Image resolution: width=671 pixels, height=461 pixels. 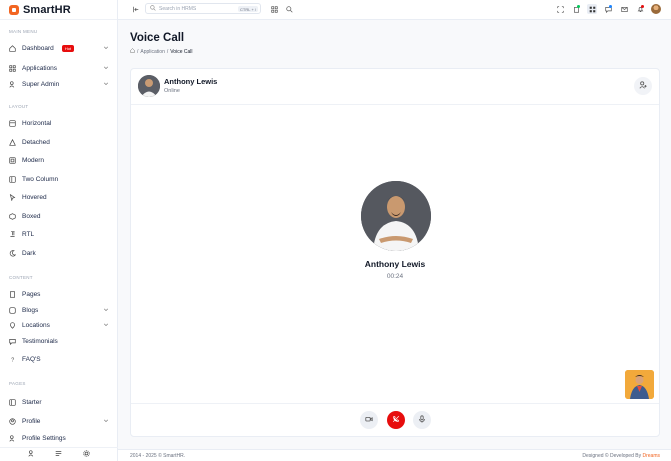 I want to click on sidebar-item-label: Modern, so click(x=33, y=160).